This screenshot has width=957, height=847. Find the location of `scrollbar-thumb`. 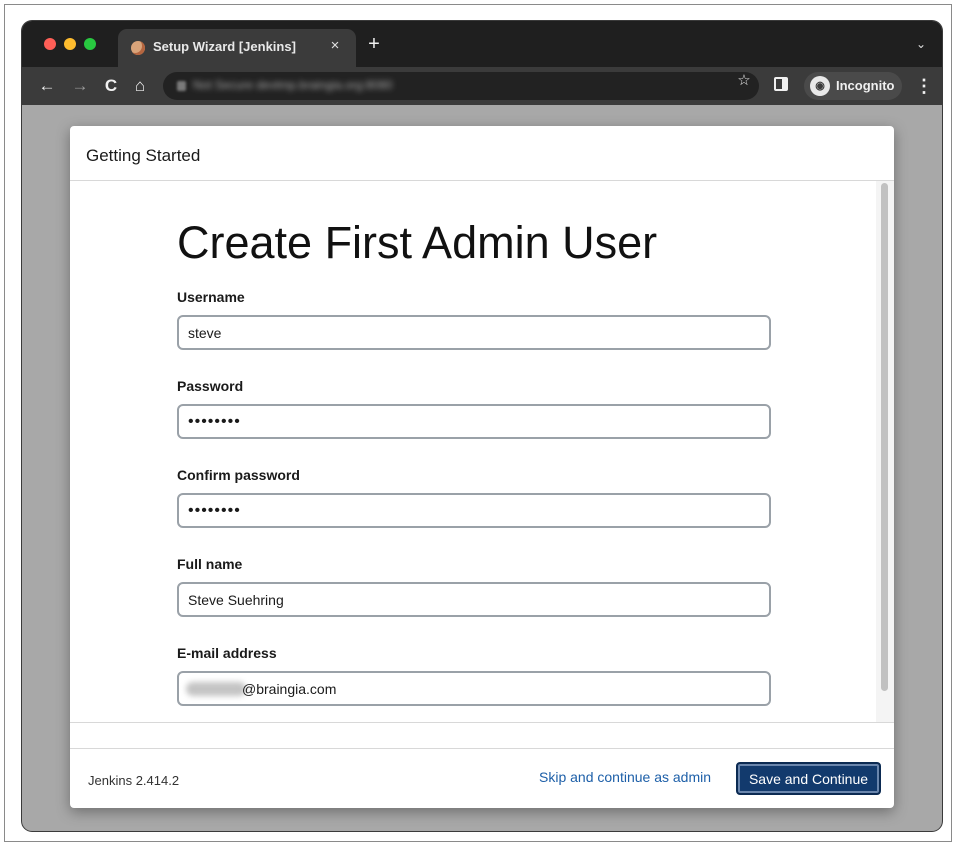

scrollbar-thumb is located at coordinates (884, 437).